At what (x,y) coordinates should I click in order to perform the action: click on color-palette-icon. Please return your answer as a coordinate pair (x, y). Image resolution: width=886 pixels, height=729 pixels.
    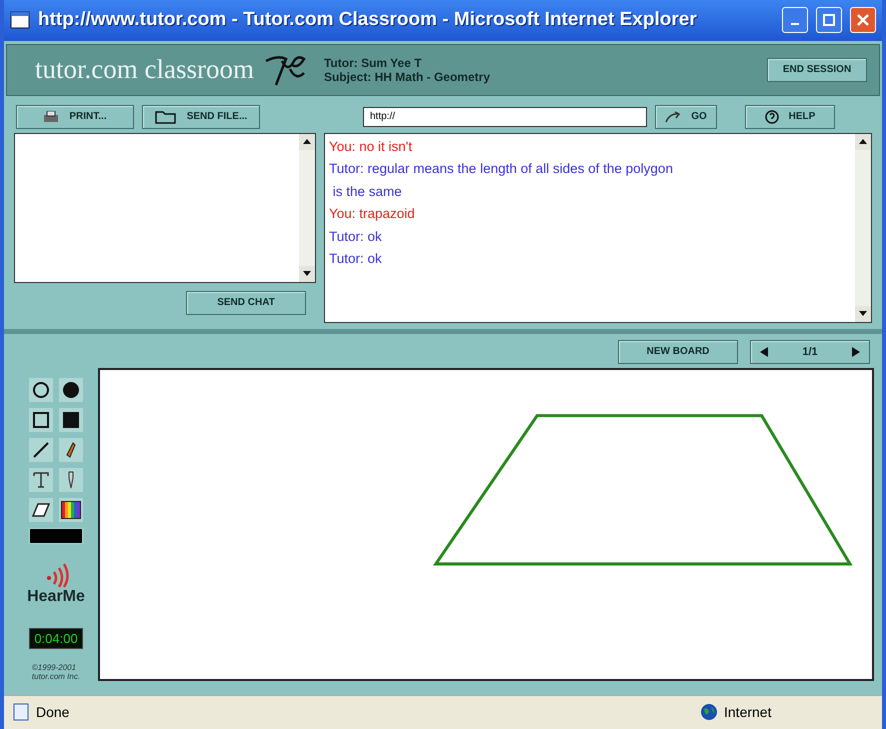
    Looking at the image, I should click on (71, 509).